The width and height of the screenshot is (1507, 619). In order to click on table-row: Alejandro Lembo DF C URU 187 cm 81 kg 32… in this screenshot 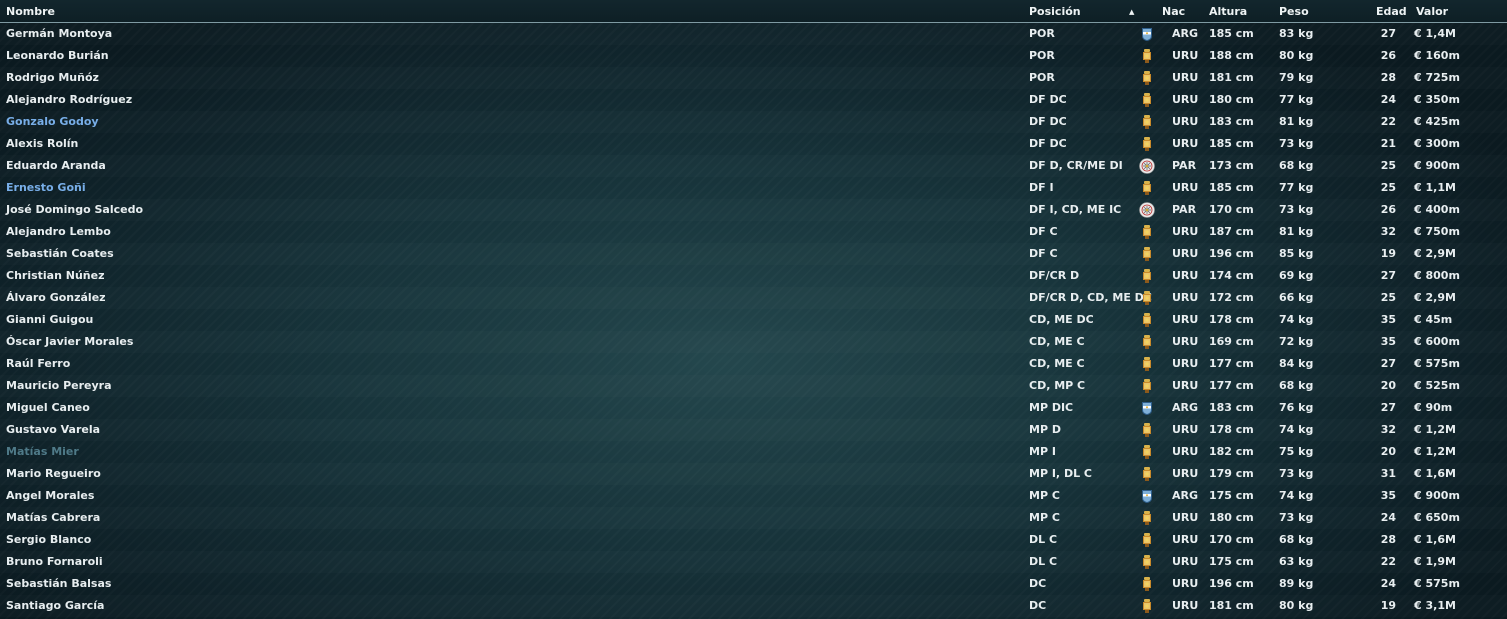, I will do `click(753, 232)`.